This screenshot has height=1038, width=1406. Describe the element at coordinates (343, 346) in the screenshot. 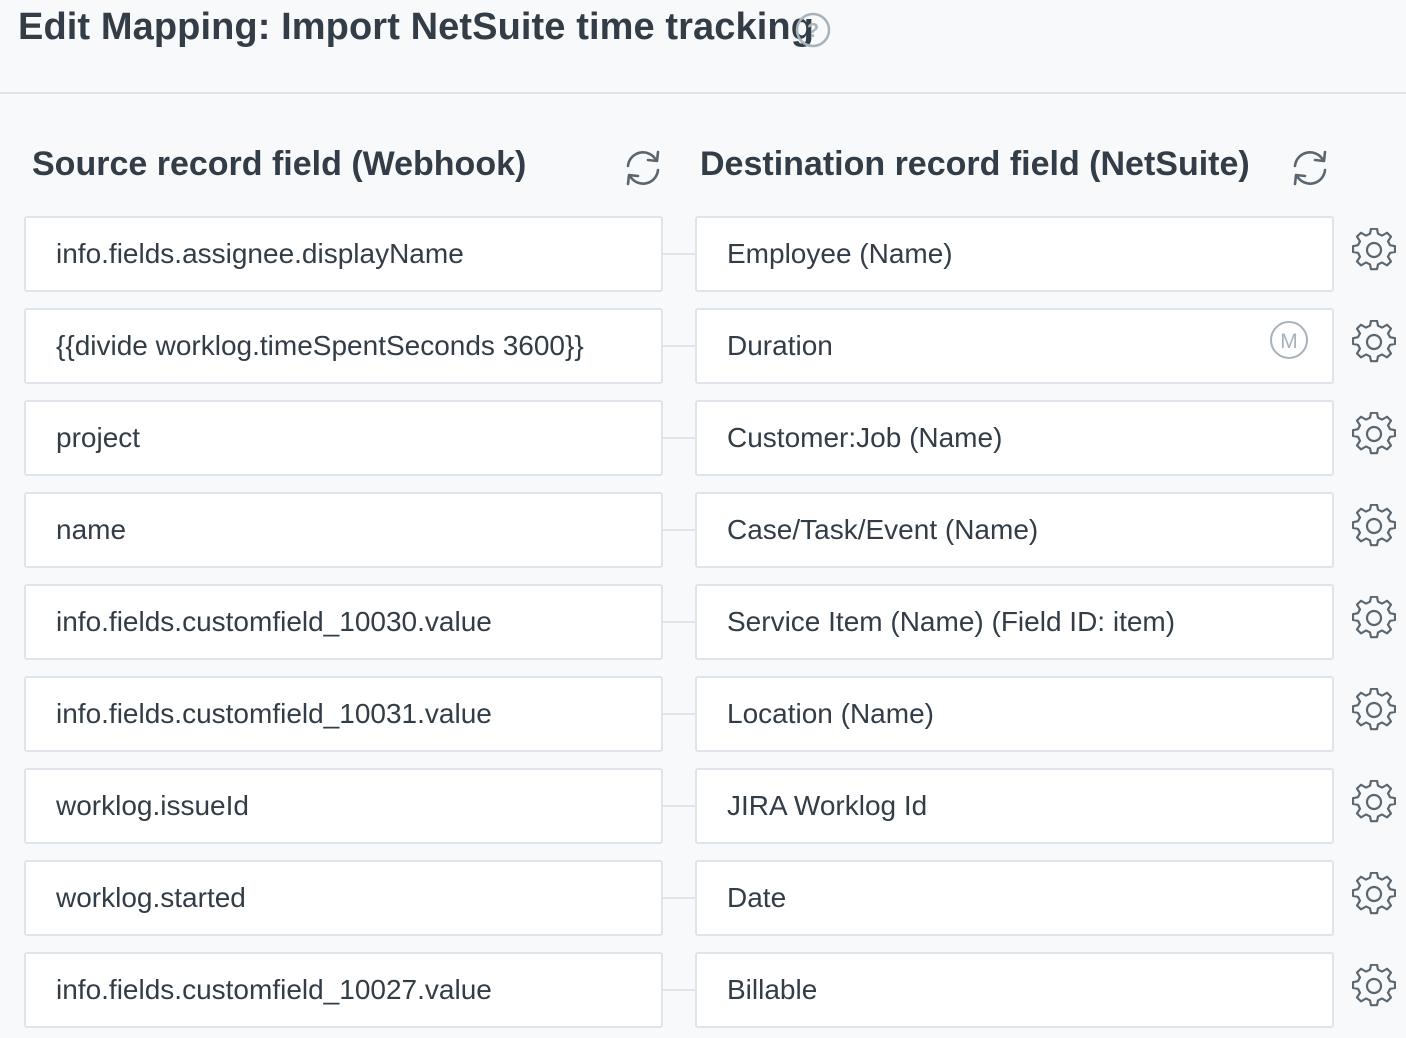

I see `source-field: {{divide worklog.timeSpentSeconds 3600}}` at that location.